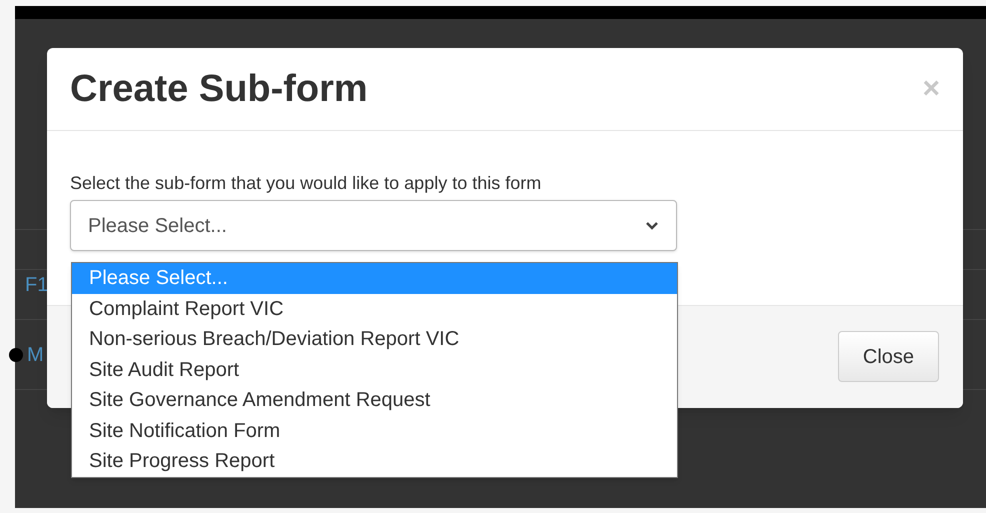 Image resolution: width=986 pixels, height=513 pixels. What do you see at coordinates (374, 309) in the screenshot?
I see `dropdown-option: Complaint Report VIC` at bounding box center [374, 309].